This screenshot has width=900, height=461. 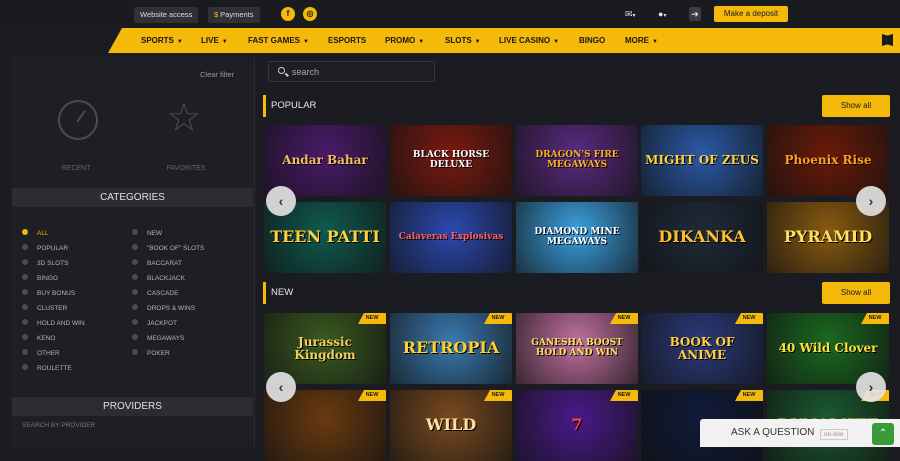 I want to click on game-tile: Calaveras Explosivas, so click(x=451, y=237).